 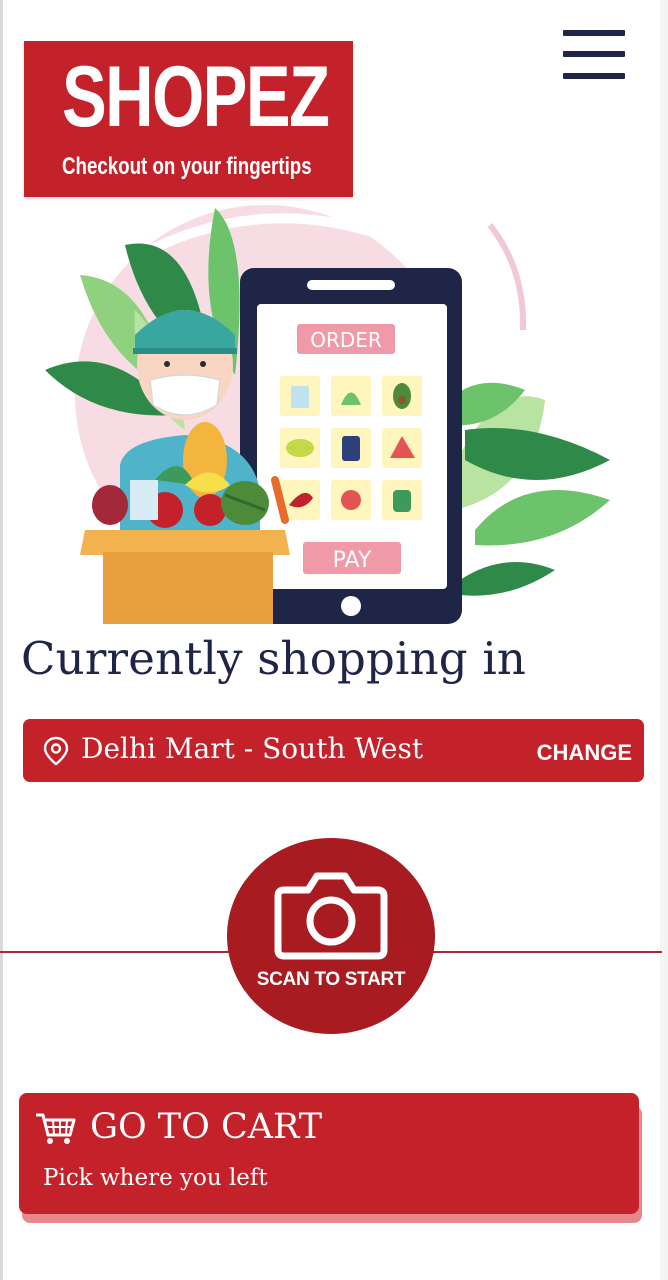 What do you see at coordinates (507, 277) in the screenshot?
I see `circle-accent` at bounding box center [507, 277].